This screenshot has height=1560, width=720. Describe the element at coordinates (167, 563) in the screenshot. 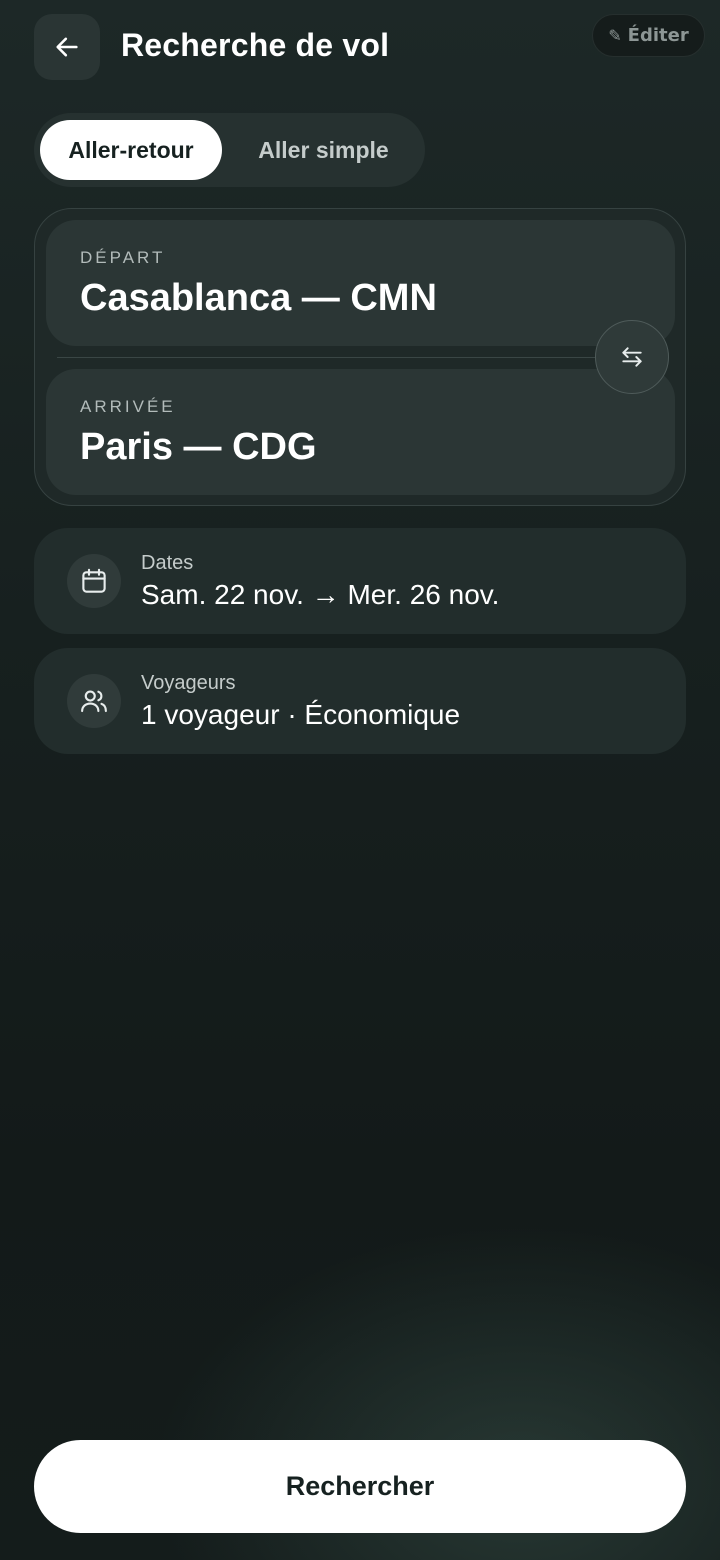

I see `dates-label: Dates` at that location.